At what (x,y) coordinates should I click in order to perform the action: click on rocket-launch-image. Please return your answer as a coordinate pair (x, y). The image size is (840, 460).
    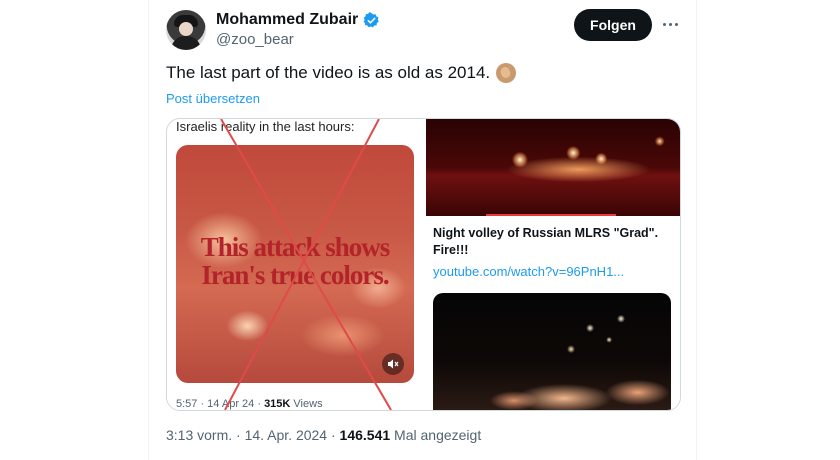
    Looking at the image, I should click on (553, 167).